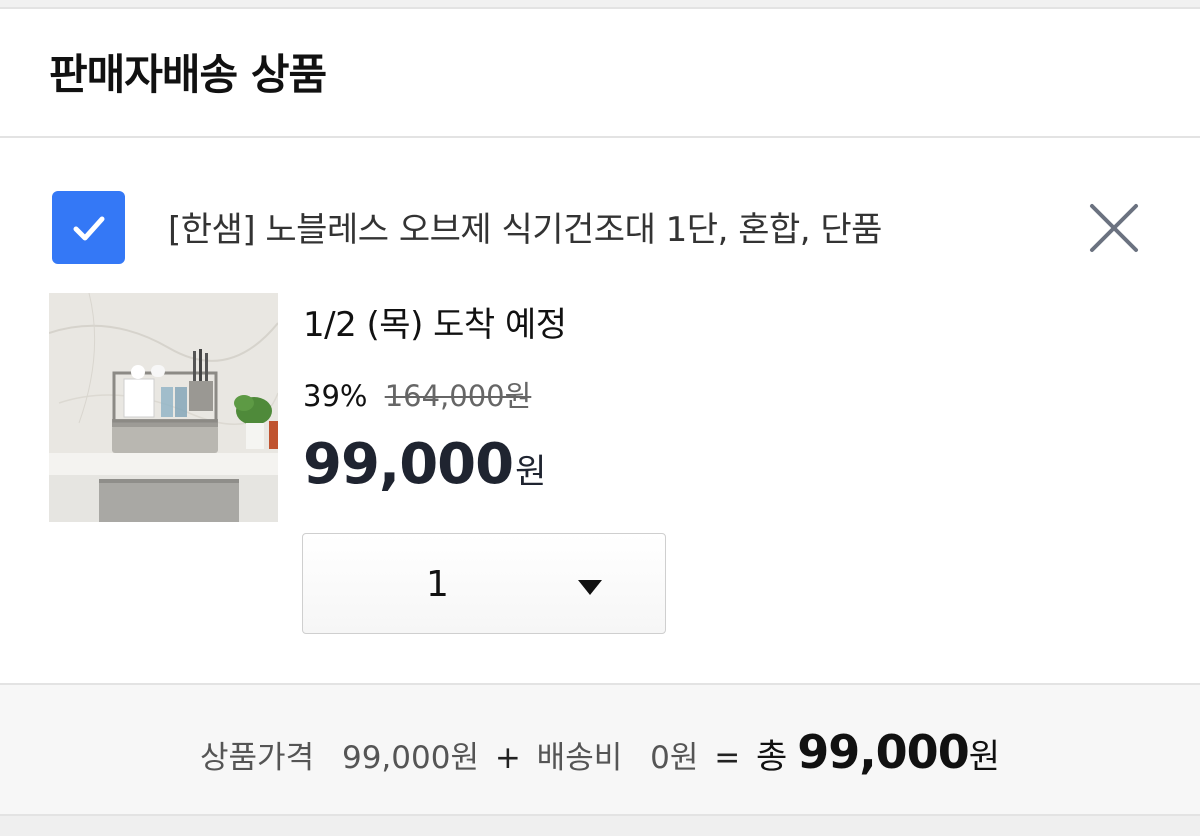 This screenshot has height=836, width=1200. Describe the element at coordinates (437, 584) in the screenshot. I see `quantity-value: 1` at that location.